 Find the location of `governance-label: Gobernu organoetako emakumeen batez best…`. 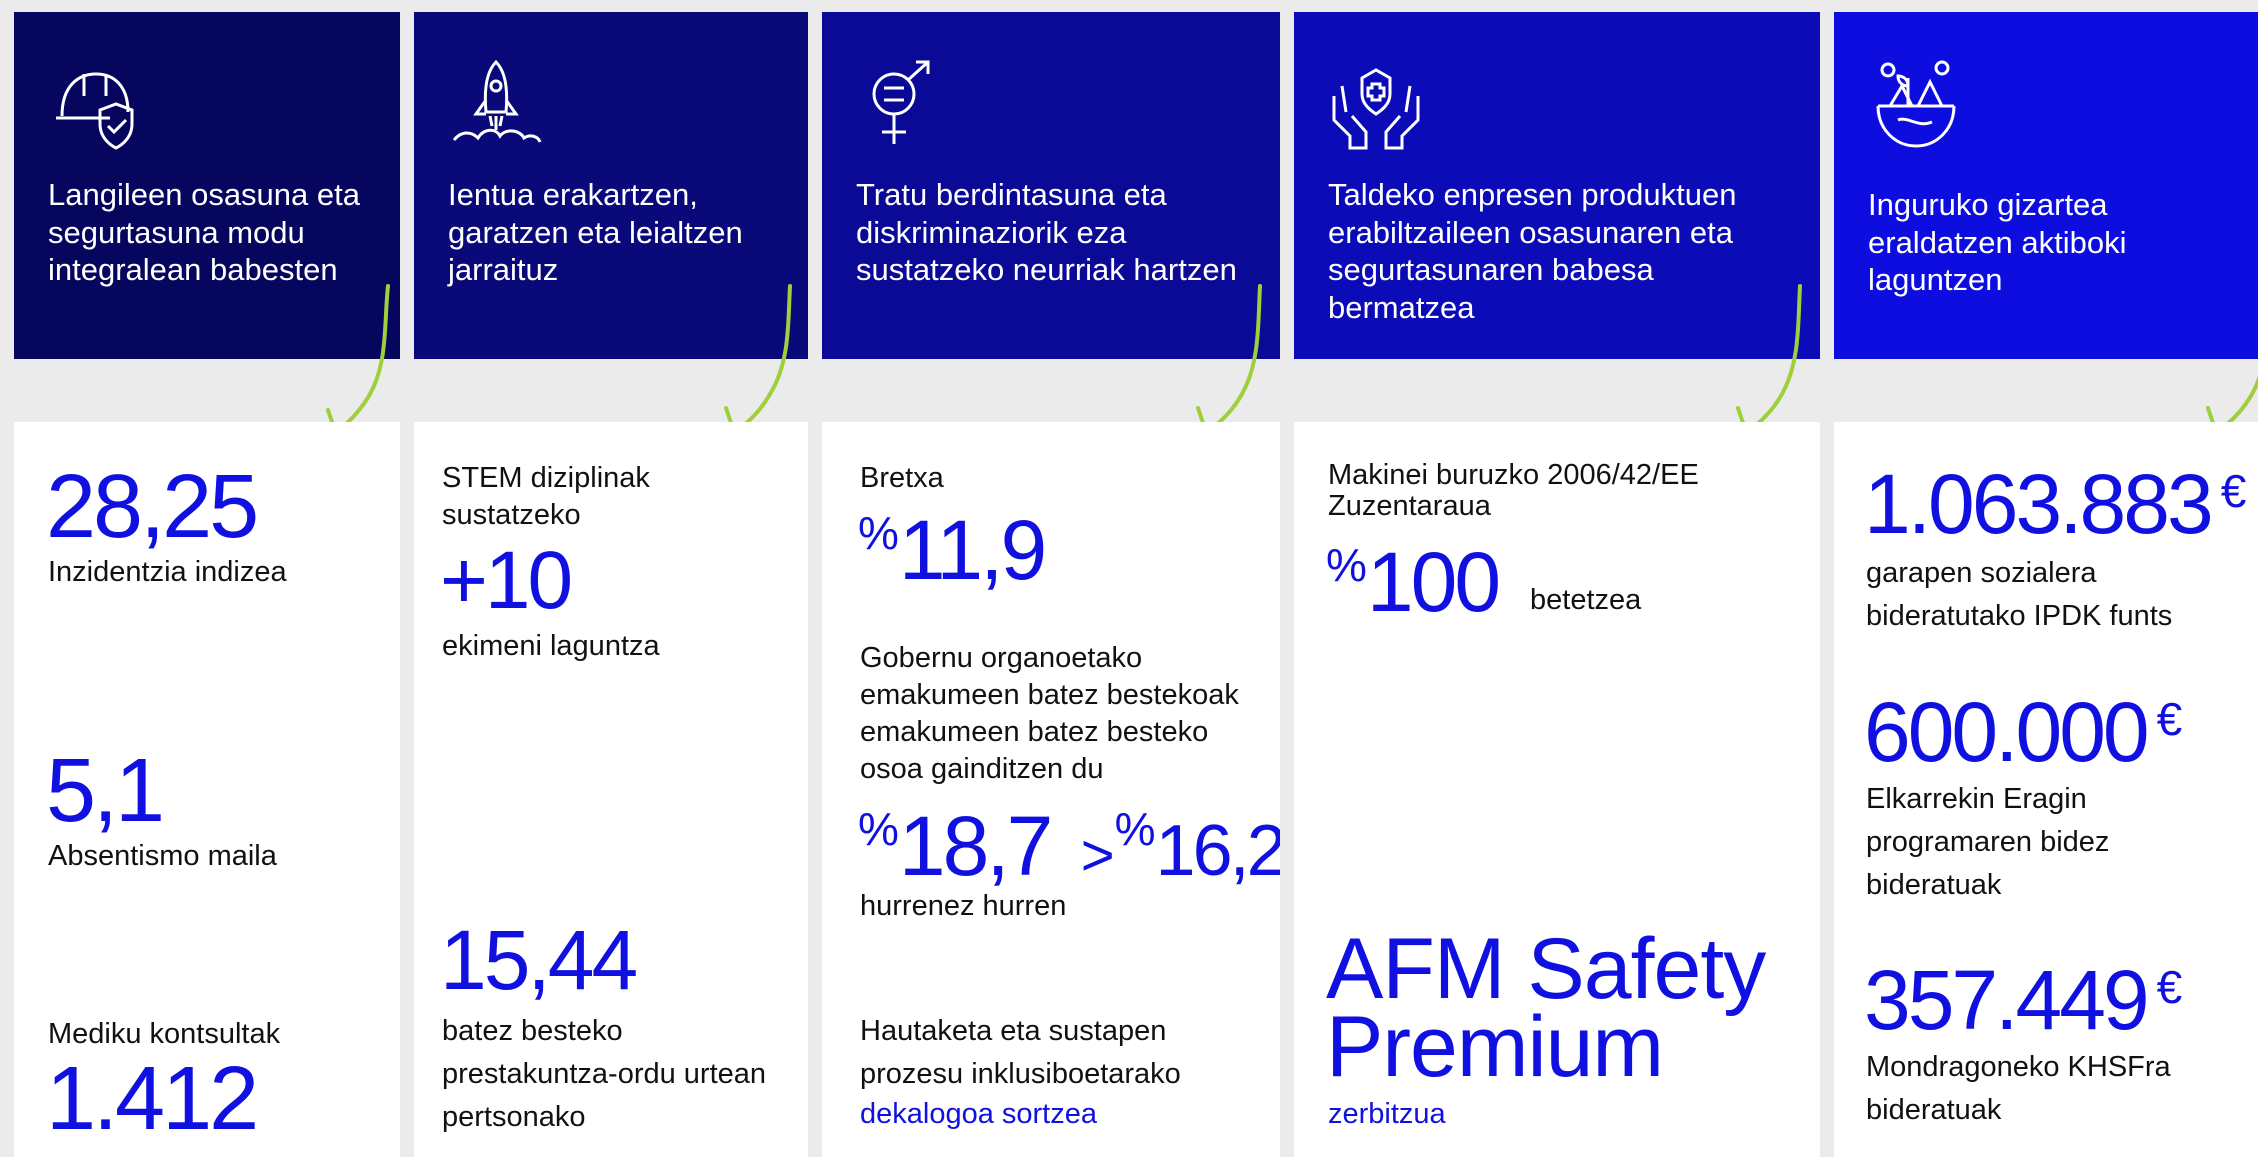

governance-label: Gobernu organoetako emakumeen batez best… is located at coordinates (1049, 713).